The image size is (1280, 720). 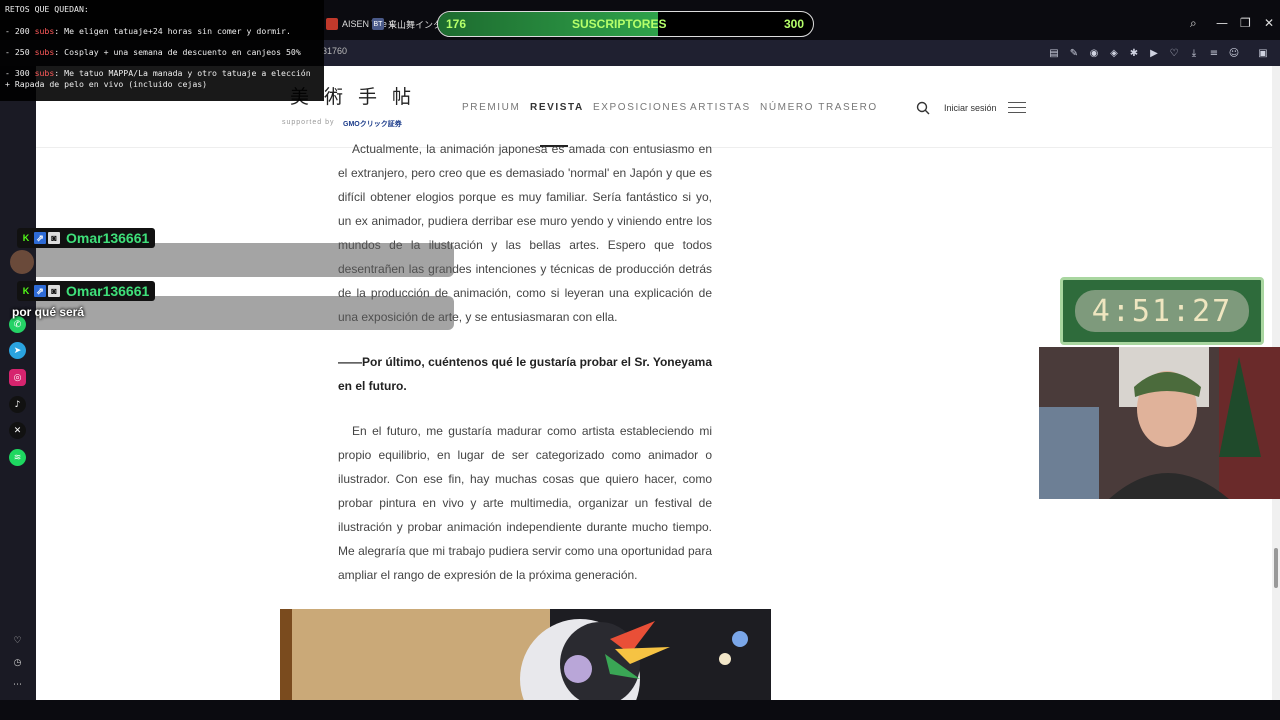 I want to click on telegram-icon: ➤, so click(x=17, y=350).